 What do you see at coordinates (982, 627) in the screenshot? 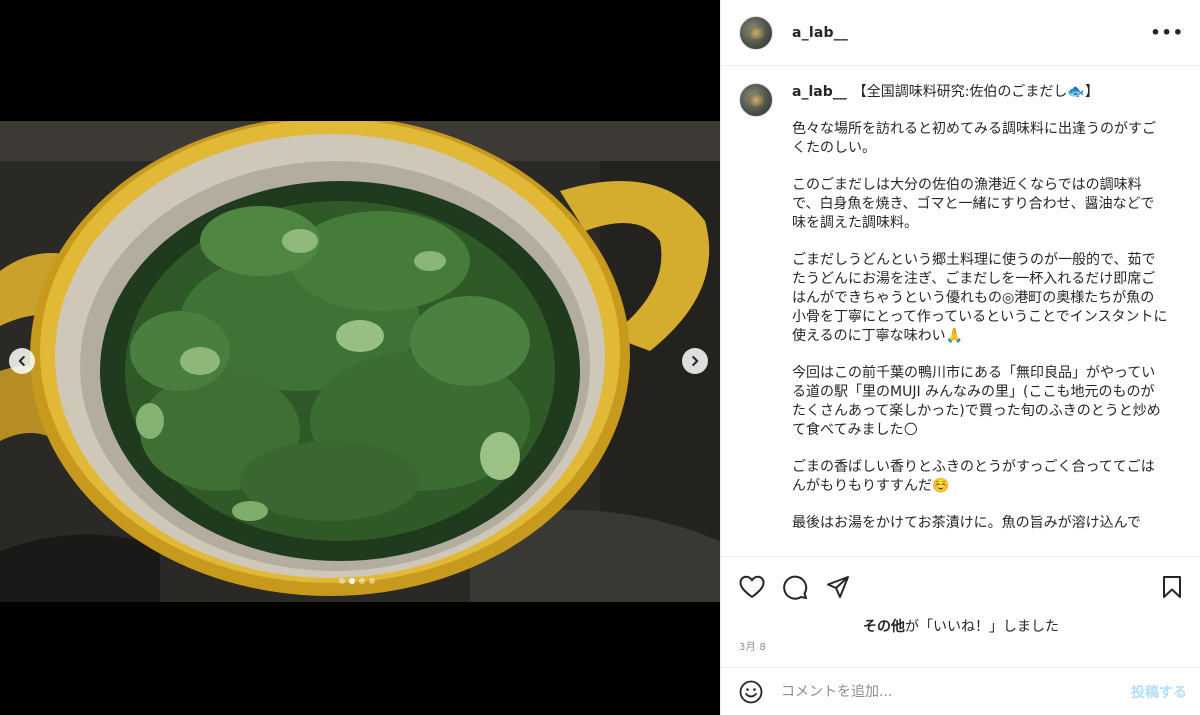
I see `likes-suffix: が「いいね！」しました` at bounding box center [982, 627].